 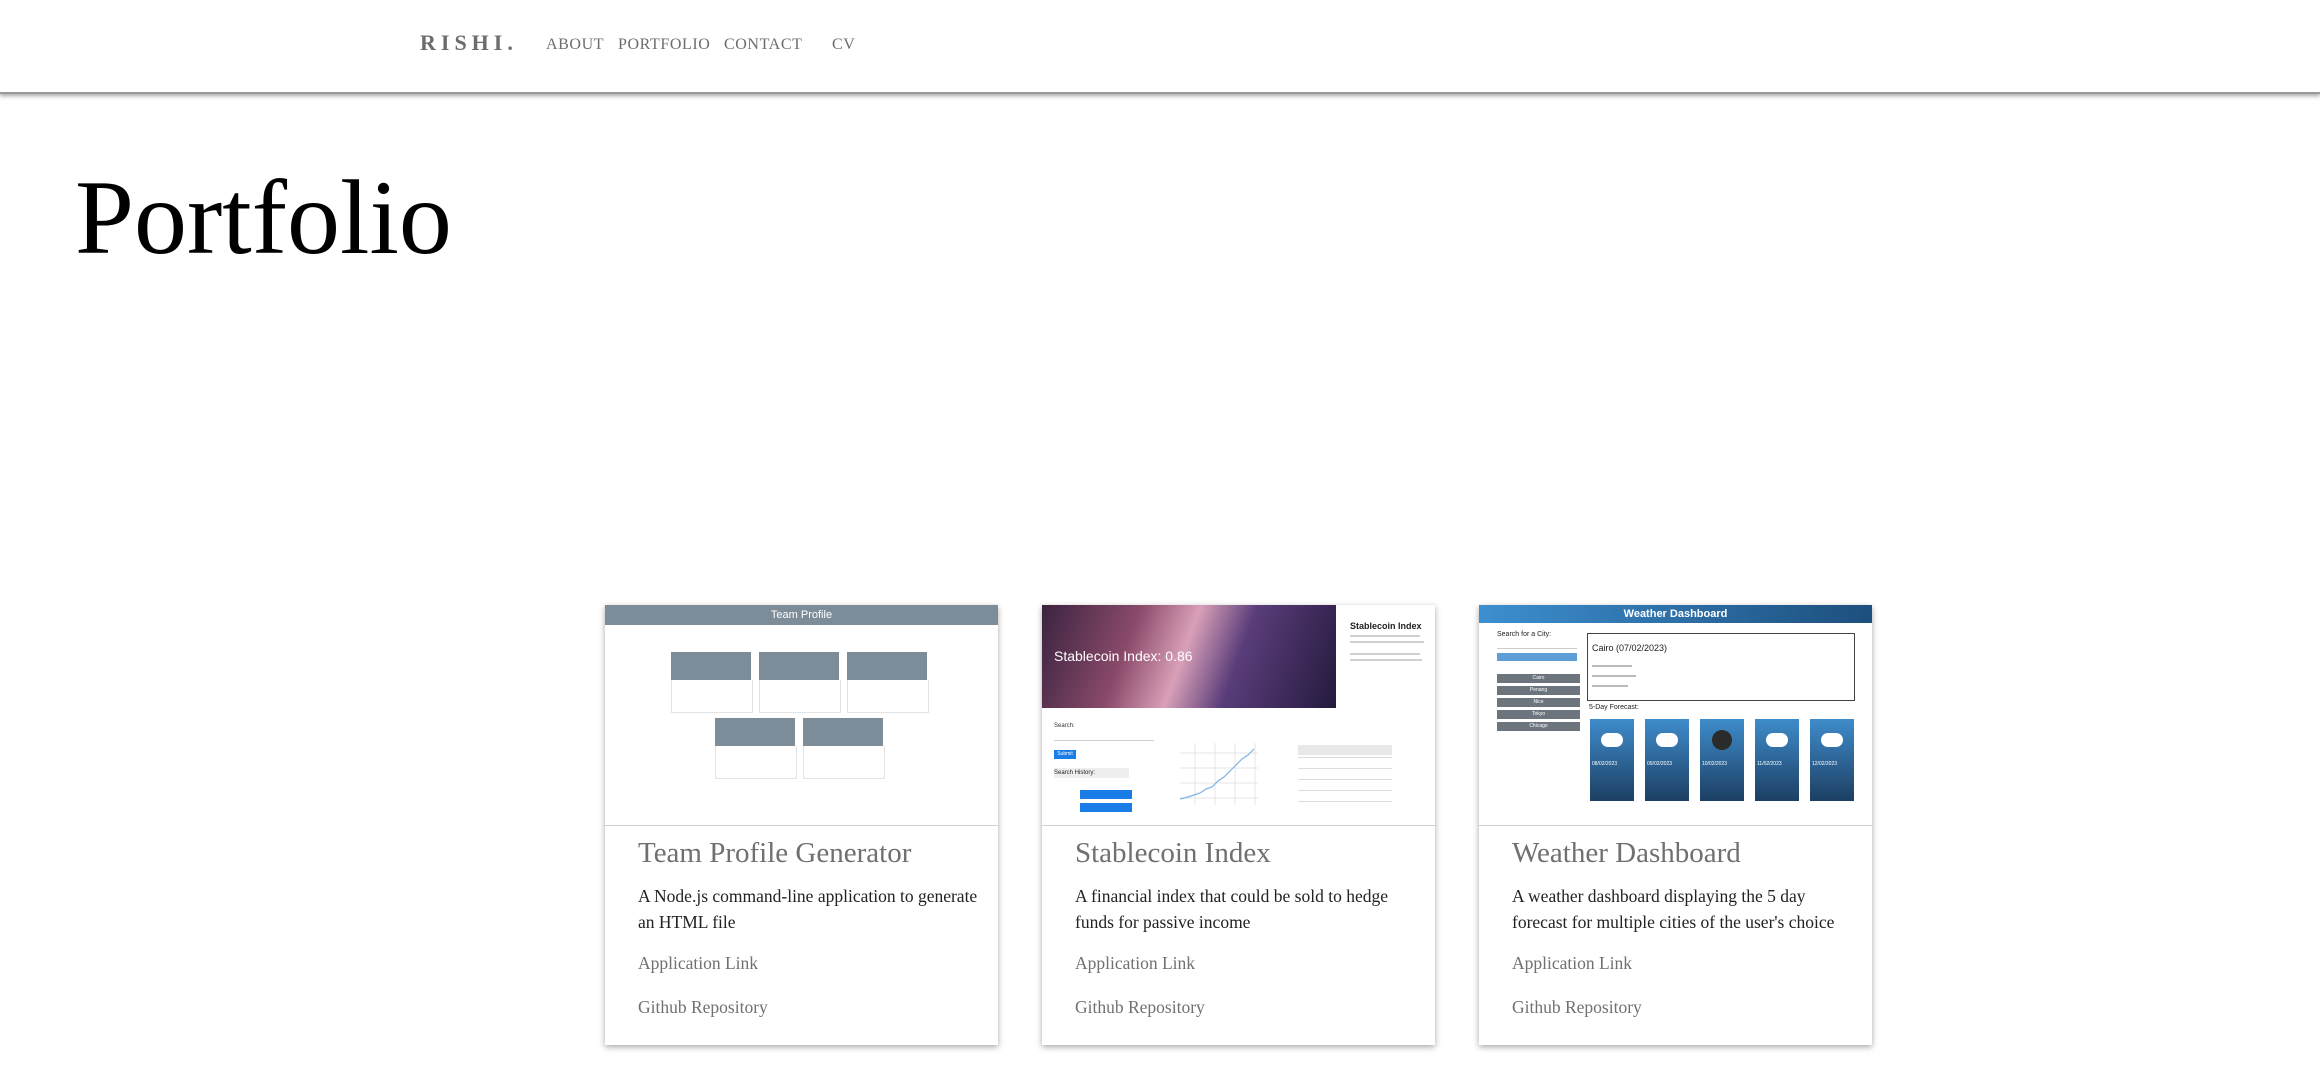 I want to click on preview-search-label: Search:, so click(x=1064, y=726).